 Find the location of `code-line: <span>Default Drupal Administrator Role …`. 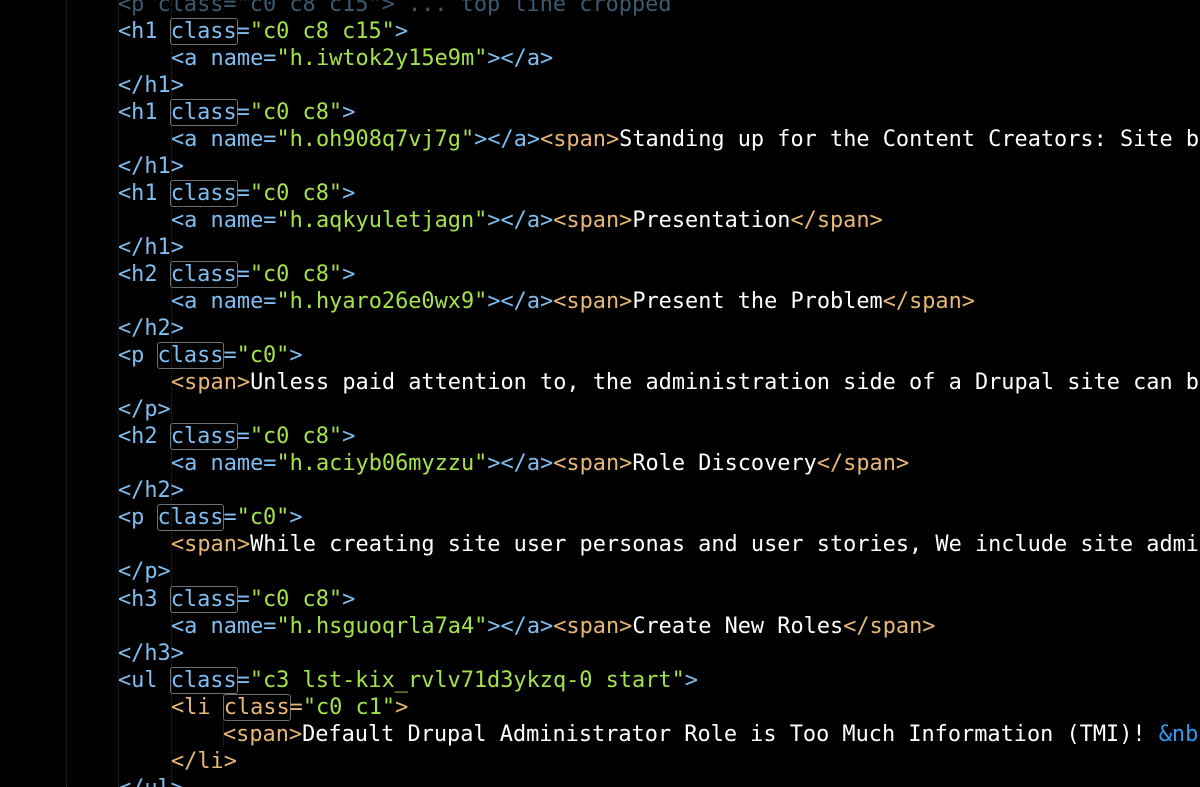

code-line: <span>Default Drupal Administrator Role … is located at coordinates (600, 734).